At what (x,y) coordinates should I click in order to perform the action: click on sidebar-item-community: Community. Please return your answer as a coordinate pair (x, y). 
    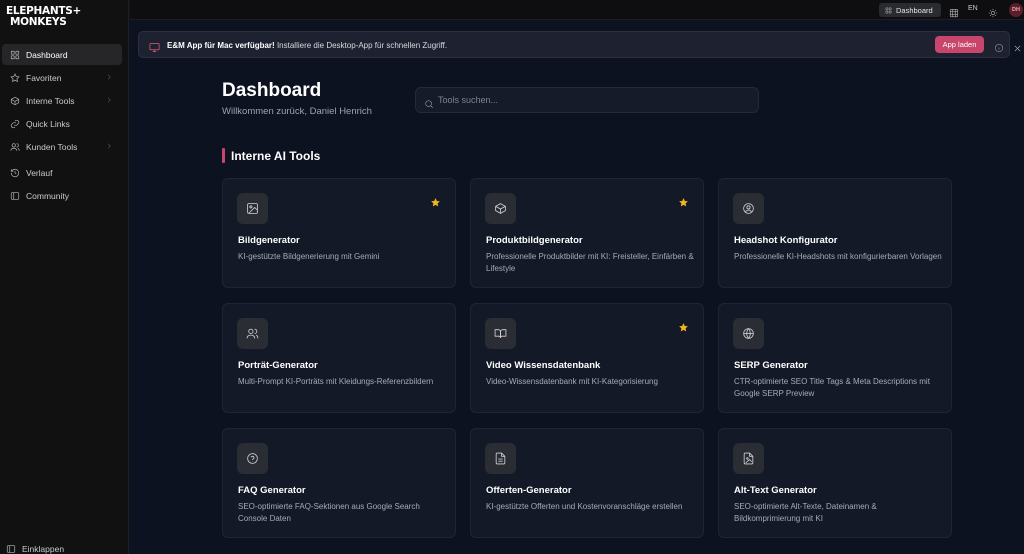
    Looking at the image, I should click on (62, 195).